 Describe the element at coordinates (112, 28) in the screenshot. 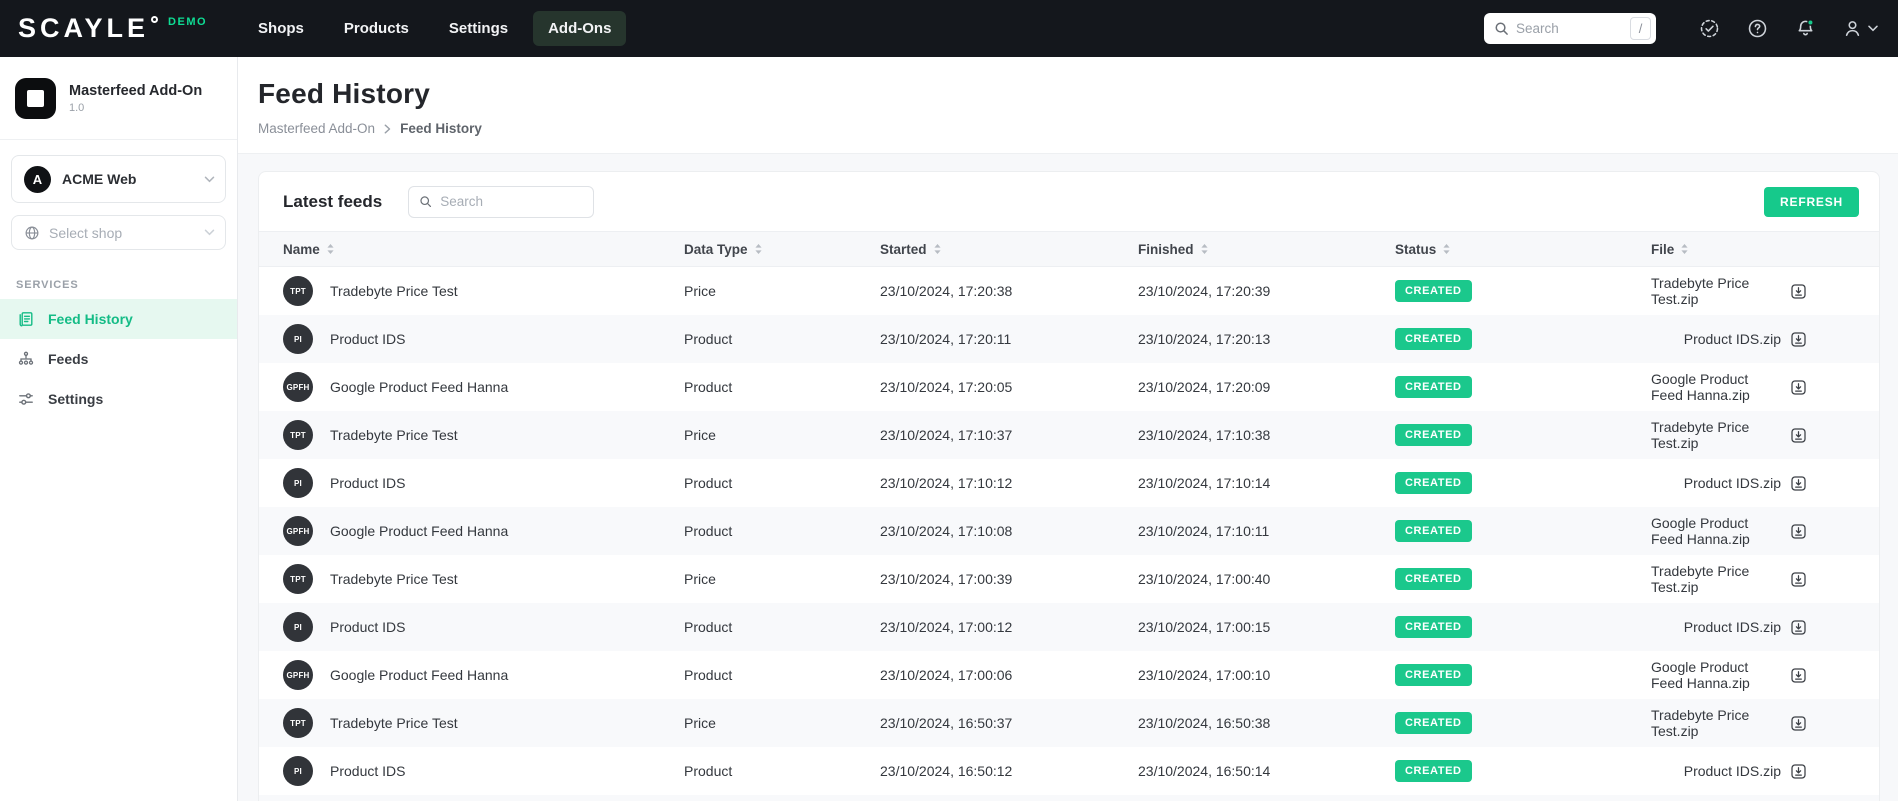

I see `scayle-logo: SCAYLE DEMO` at that location.